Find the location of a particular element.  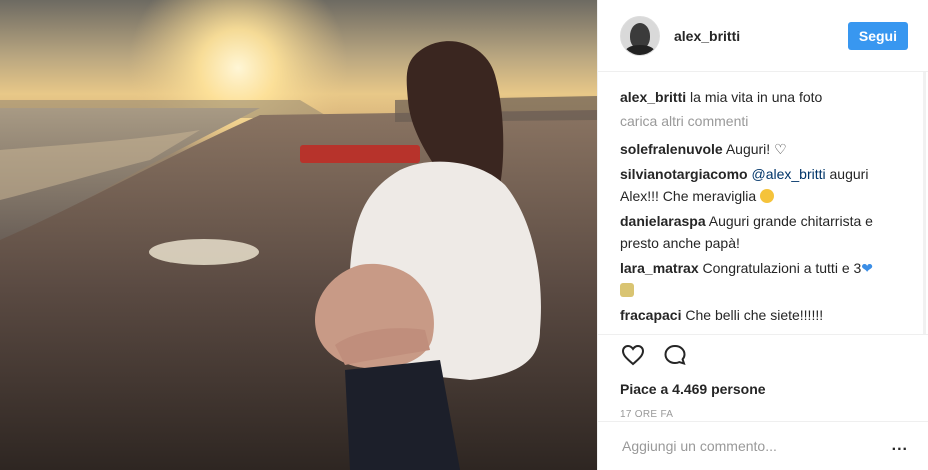

comment-text: Congratulazioni a tutti e 3 is located at coordinates (782, 268).